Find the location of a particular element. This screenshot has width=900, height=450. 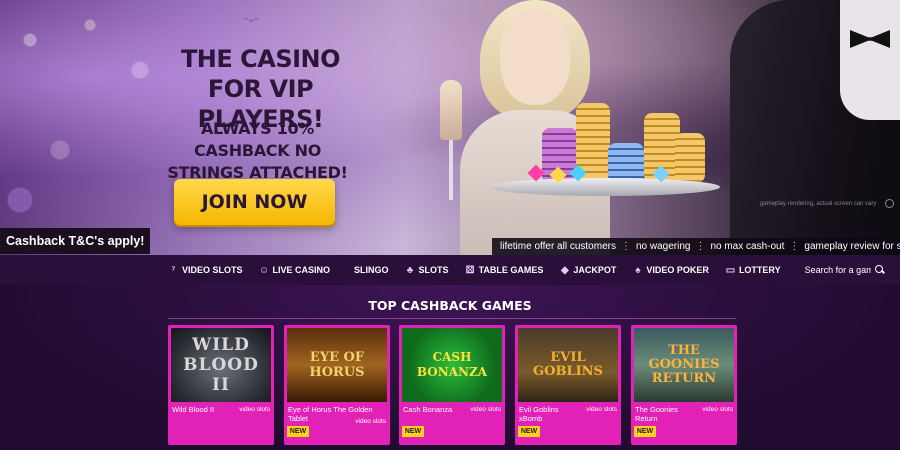

game-thumbnail: EYE OF HORUS is located at coordinates (337, 365).